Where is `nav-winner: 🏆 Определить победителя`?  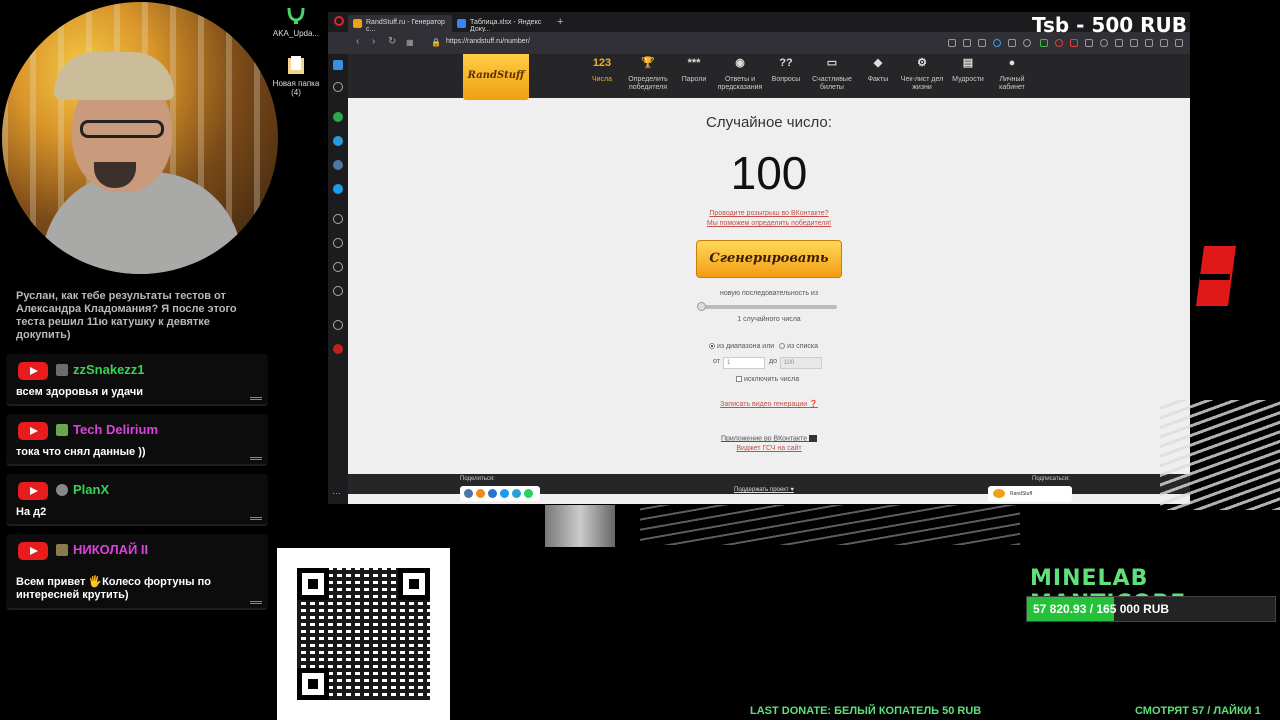 nav-winner: 🏆 Определить победителя is located at coordinates (648, 75).